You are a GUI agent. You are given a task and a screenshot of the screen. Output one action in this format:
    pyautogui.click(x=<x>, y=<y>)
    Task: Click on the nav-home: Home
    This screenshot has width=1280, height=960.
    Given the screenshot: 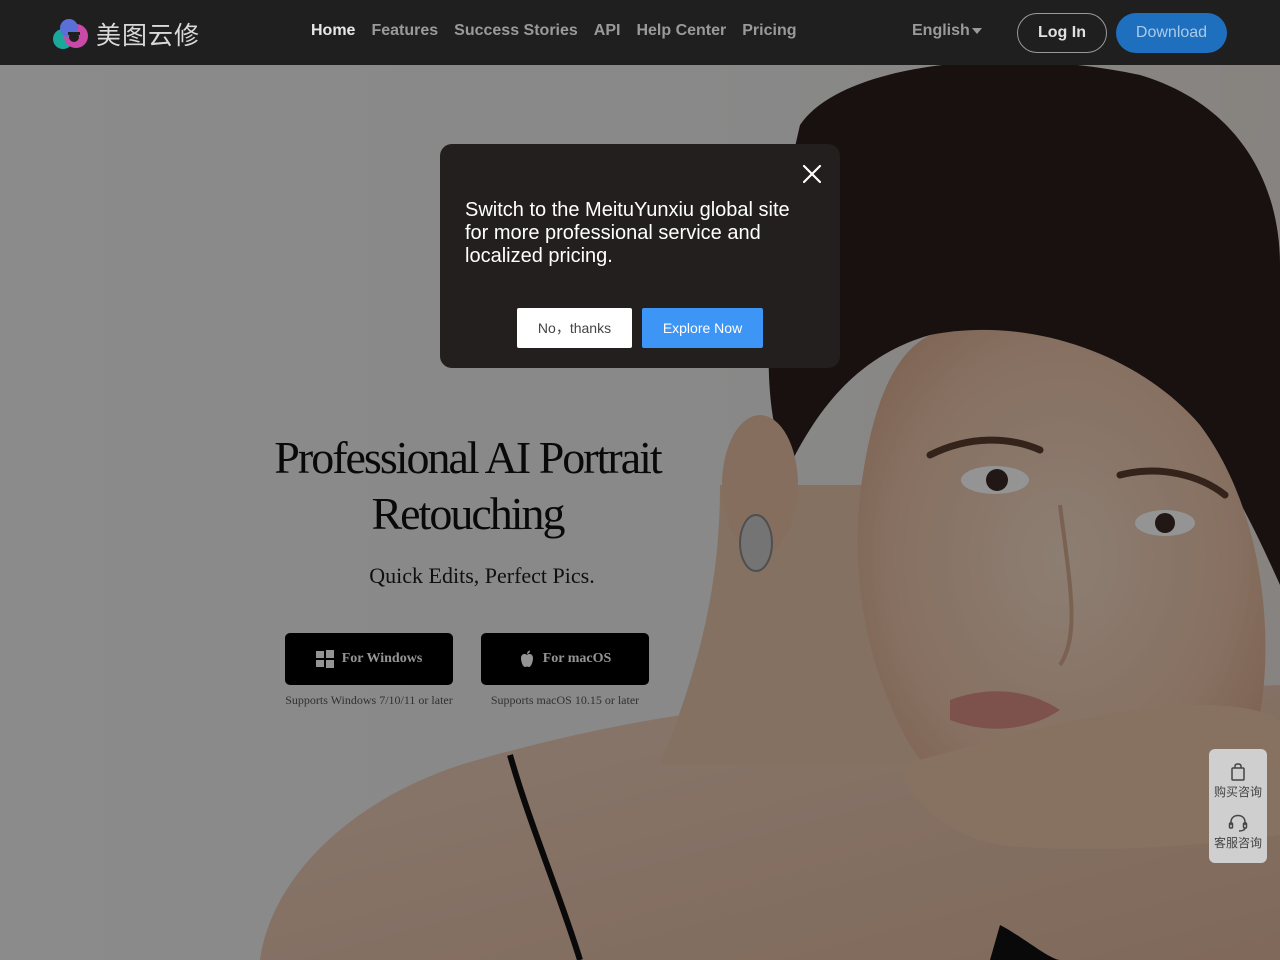 What is the action you would take?
    pyautogui.click(x=333, y=31)
    